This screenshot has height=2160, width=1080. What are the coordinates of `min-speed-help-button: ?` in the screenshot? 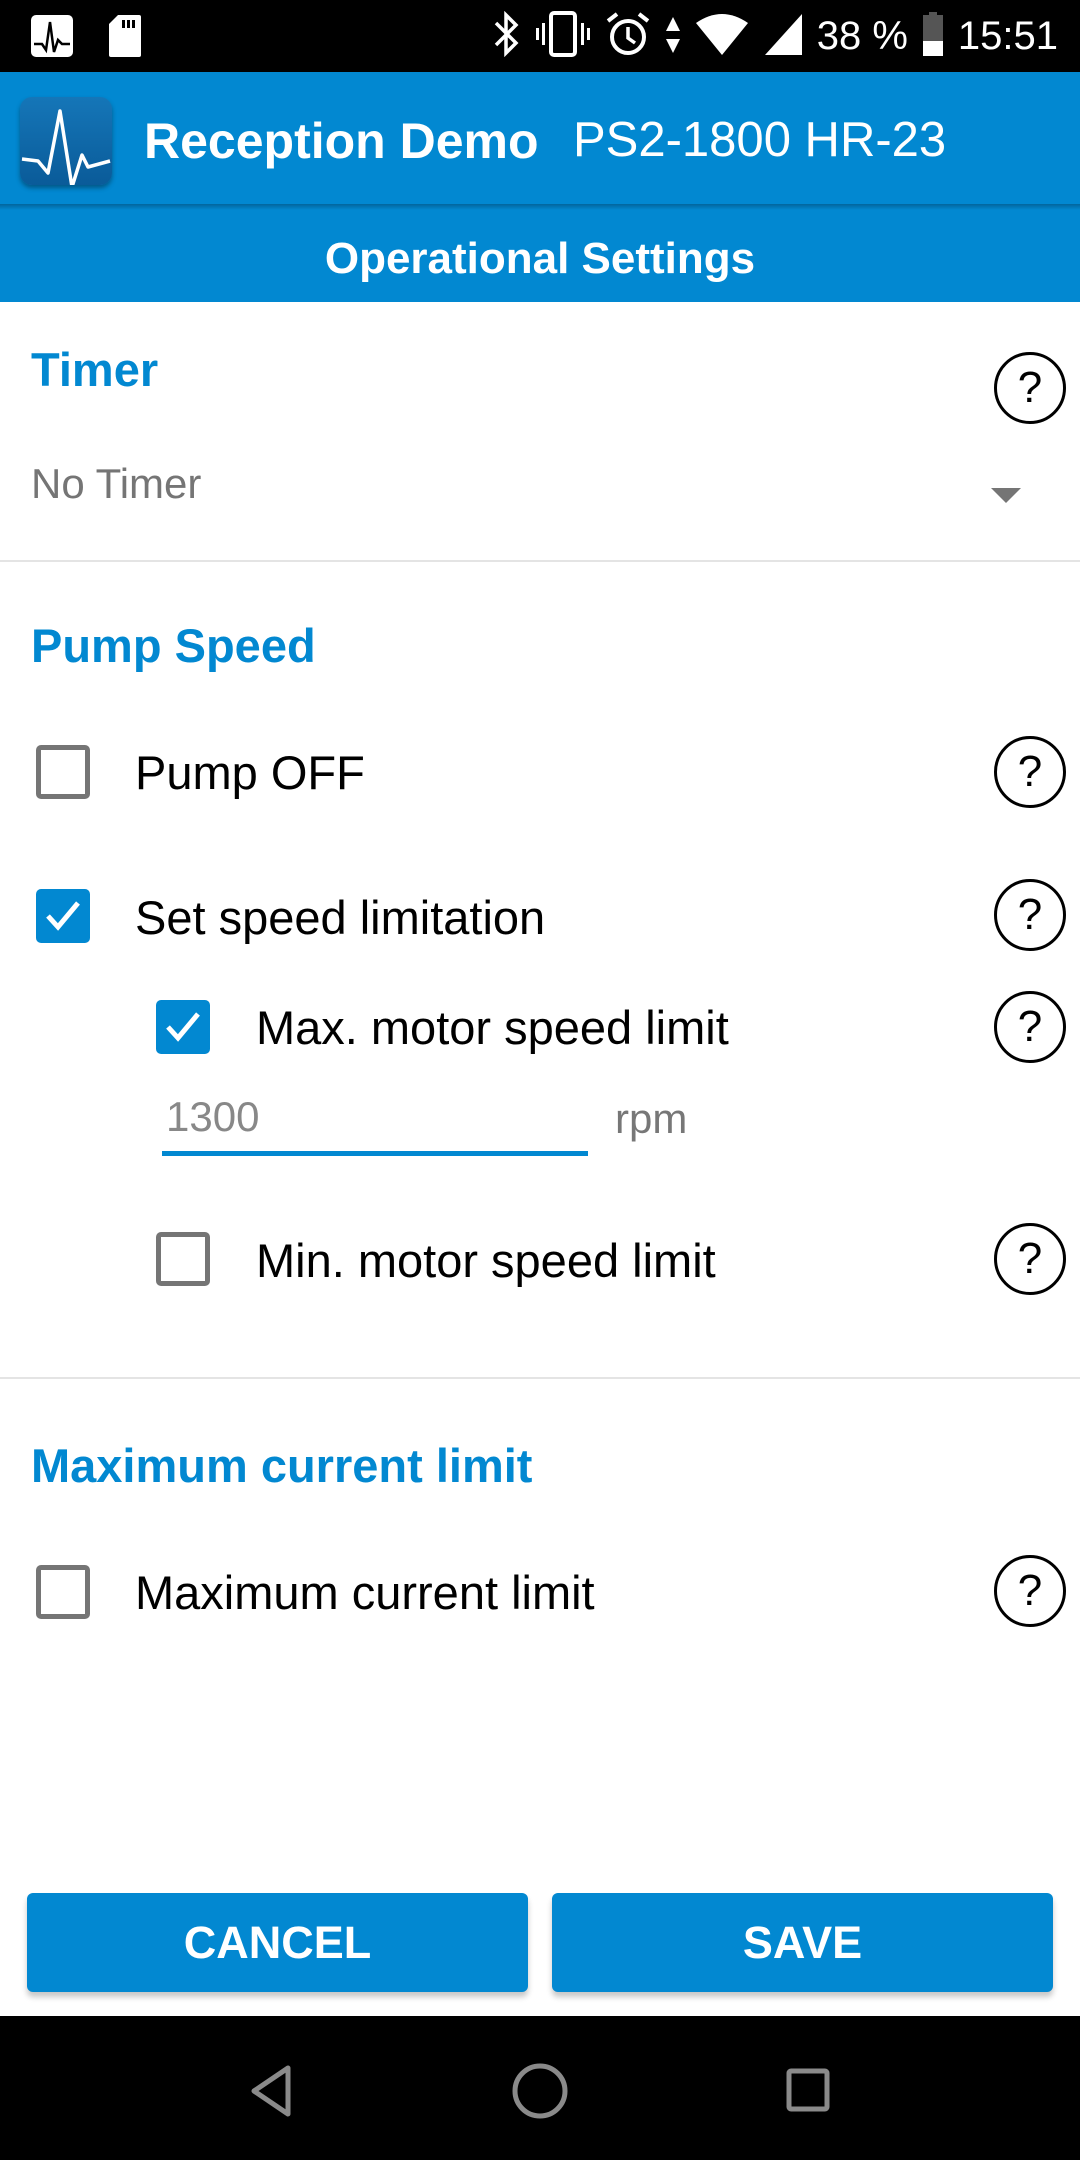 It's located at (1030, 1259).